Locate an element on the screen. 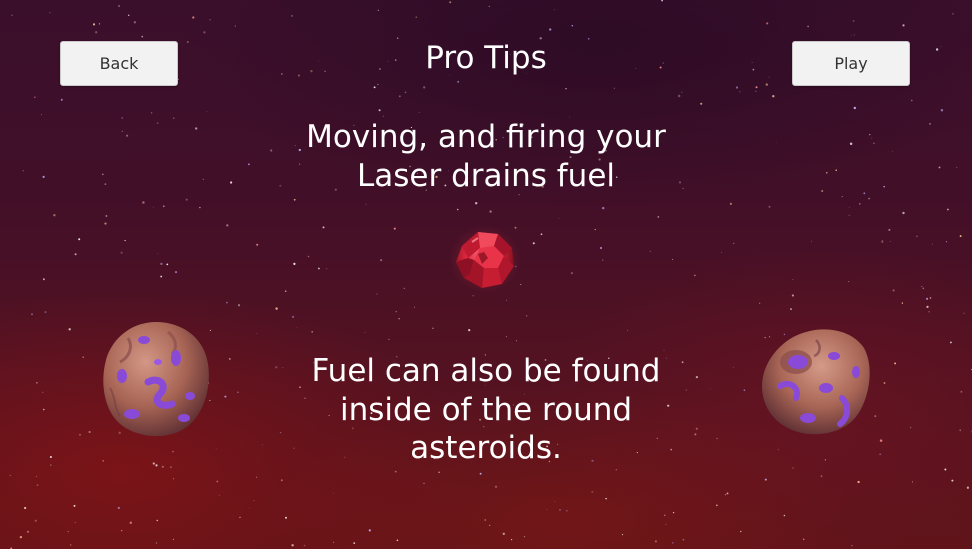 The image size is (972, 549). tip-line: asteroids. is located at coordinates (486, 448).